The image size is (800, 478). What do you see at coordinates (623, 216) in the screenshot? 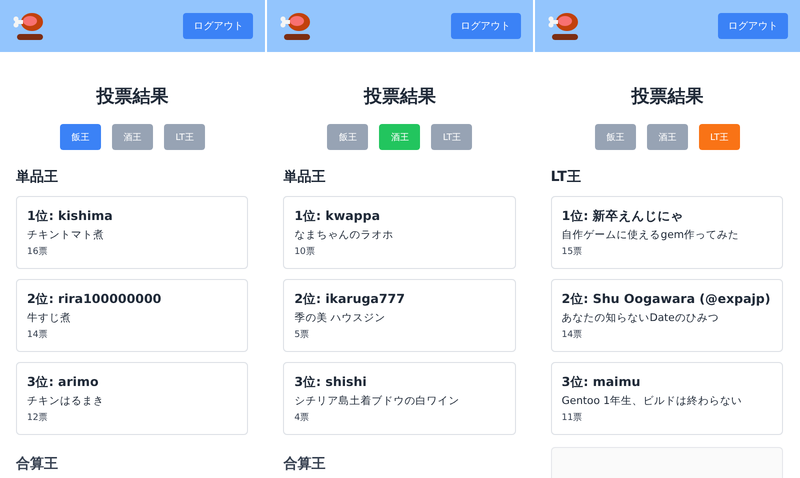
I see `rank-name: 1位: 新卒えんじにゃ` at bounding box center [623, 216].